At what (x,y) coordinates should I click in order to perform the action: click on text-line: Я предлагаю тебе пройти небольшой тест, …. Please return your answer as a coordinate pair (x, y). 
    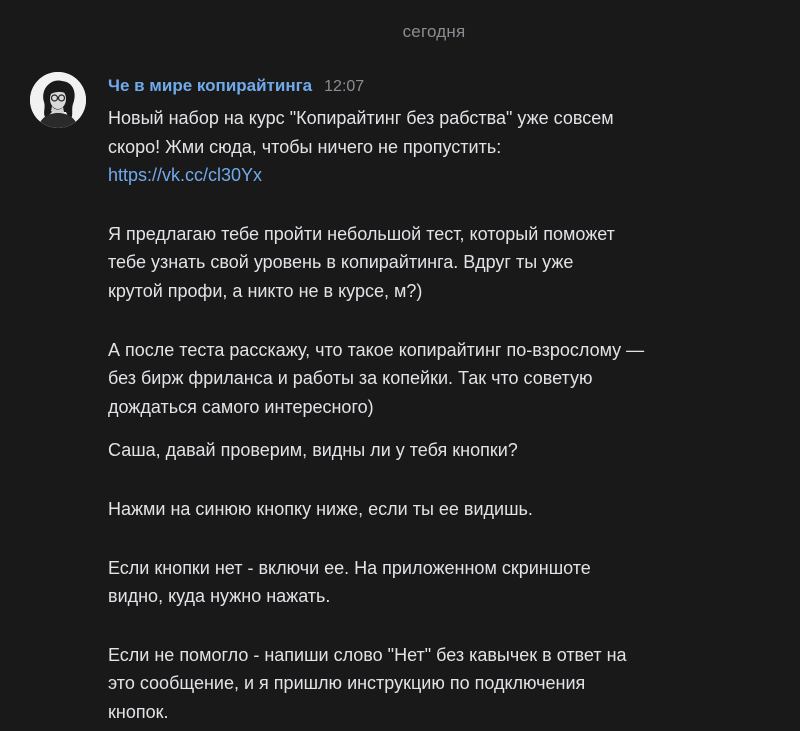
    Looking at the image, I should click on (361, 233).